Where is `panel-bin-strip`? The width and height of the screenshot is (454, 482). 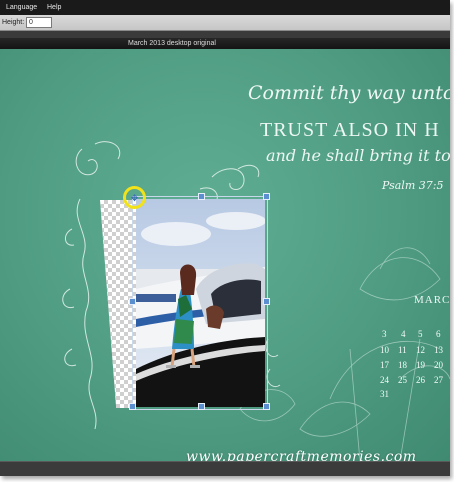 panel-bin-strip is located at coordinates (225, 34).